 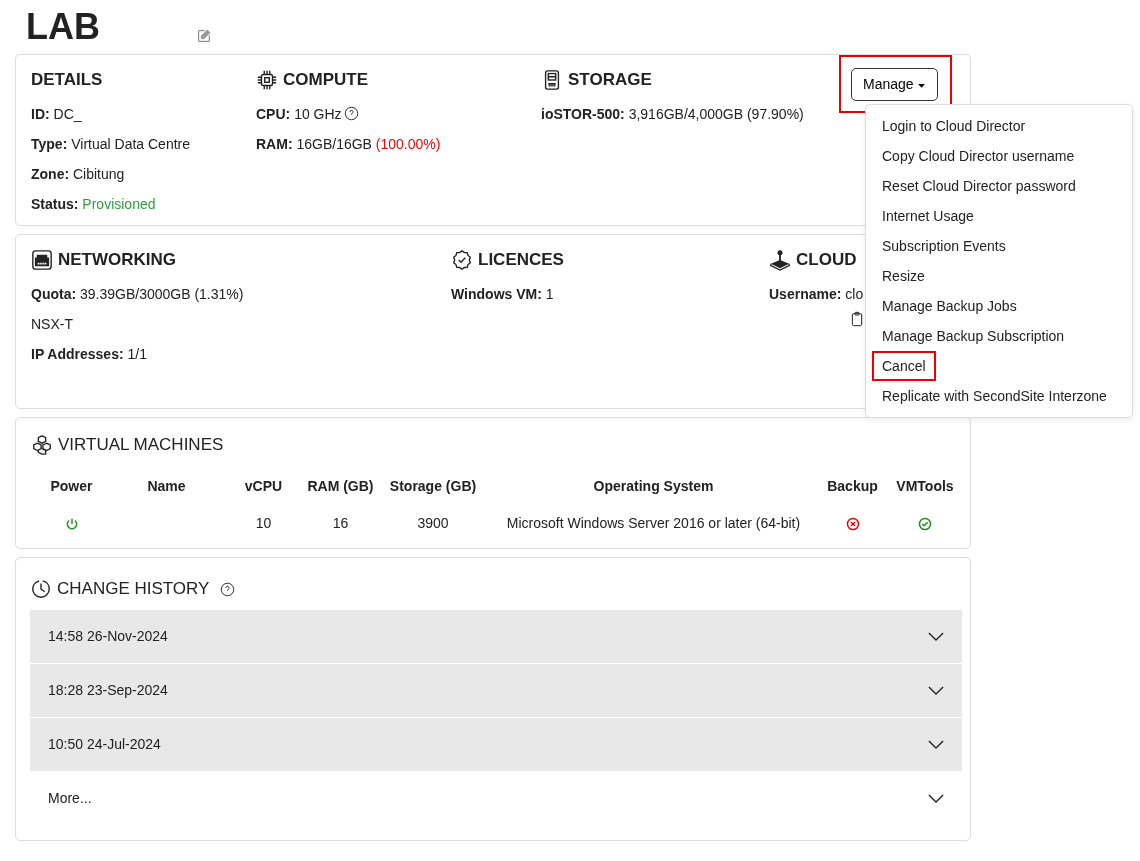 What do you see at coordinates (340, 486) in the screenshot?
I see `column-header: RAM (GB)` at bounding box center [340, 486].